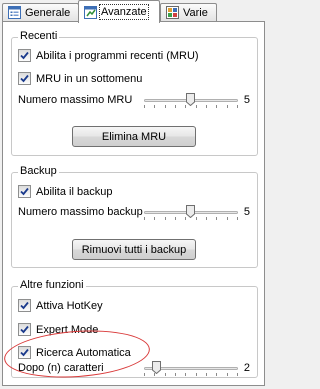 This screenshot has height=389, width=320. I want to click on tab-label: Avanzate, so click(124, 12).